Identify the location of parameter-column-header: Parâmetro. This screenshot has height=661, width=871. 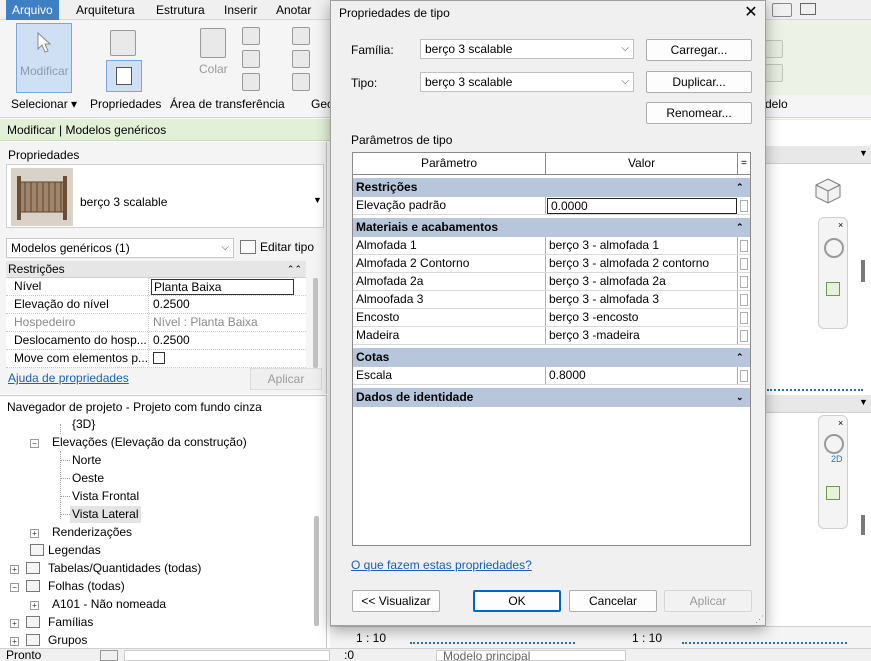
(449, 163).